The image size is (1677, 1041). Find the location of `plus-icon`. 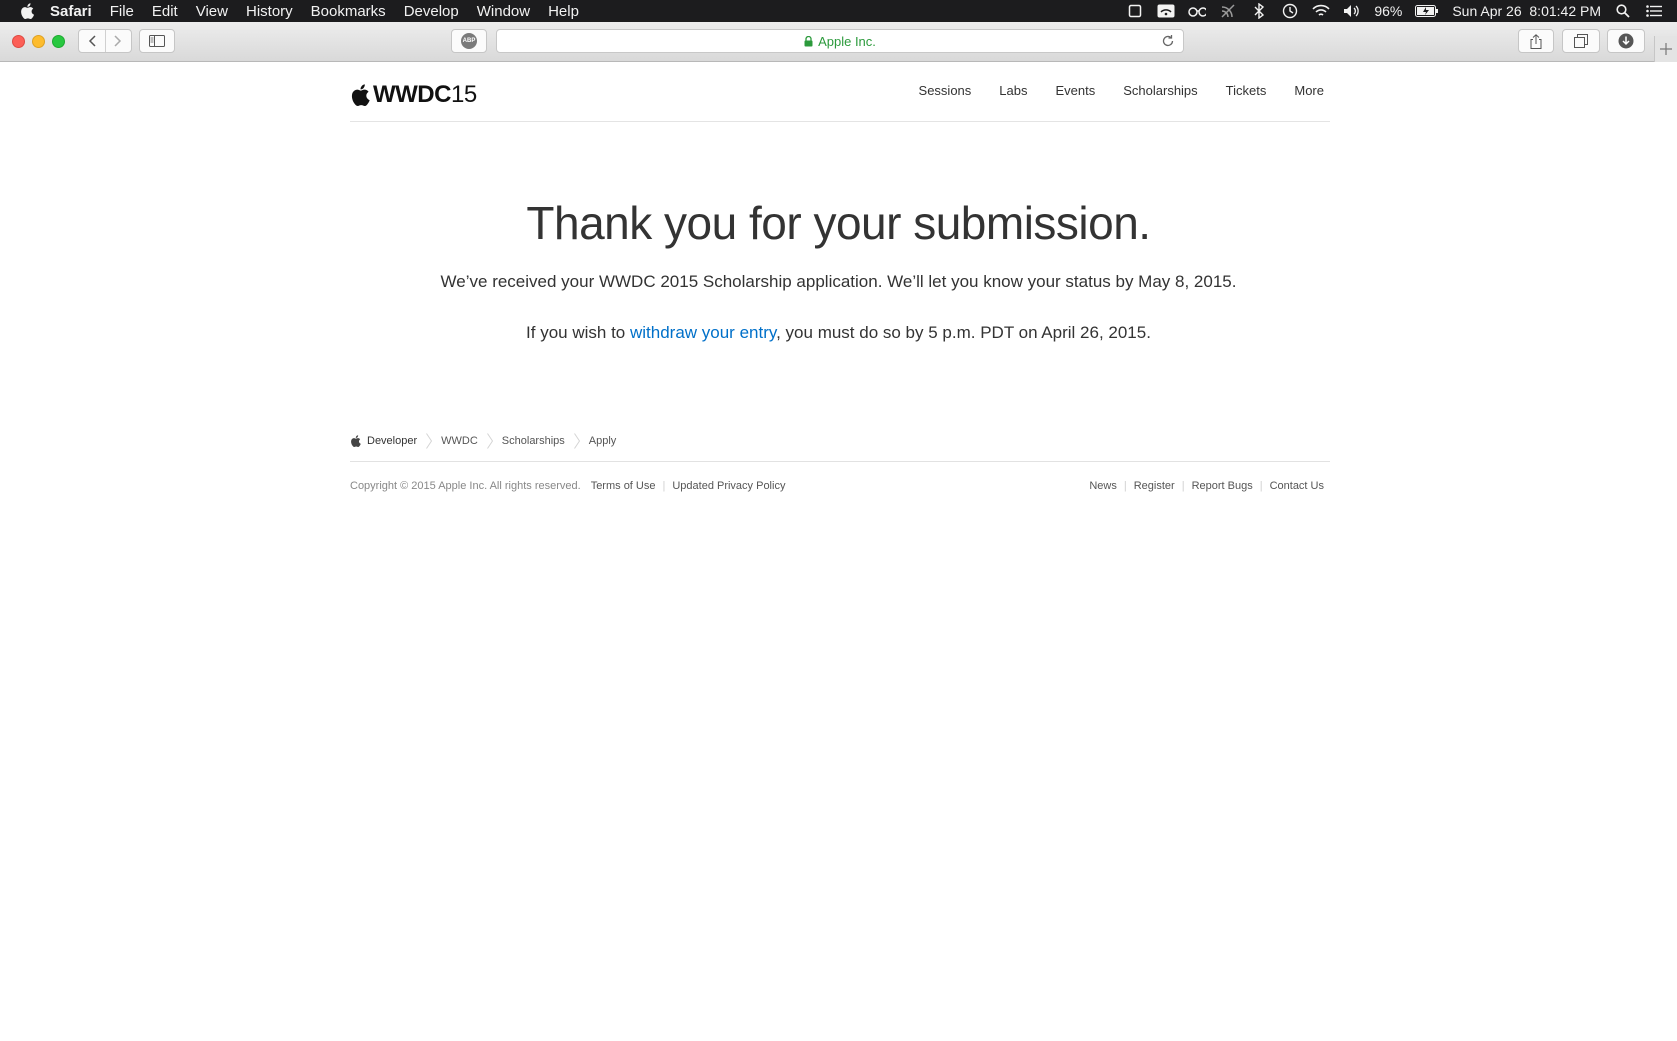

plus-icon is located at coordinates (1666, 49).